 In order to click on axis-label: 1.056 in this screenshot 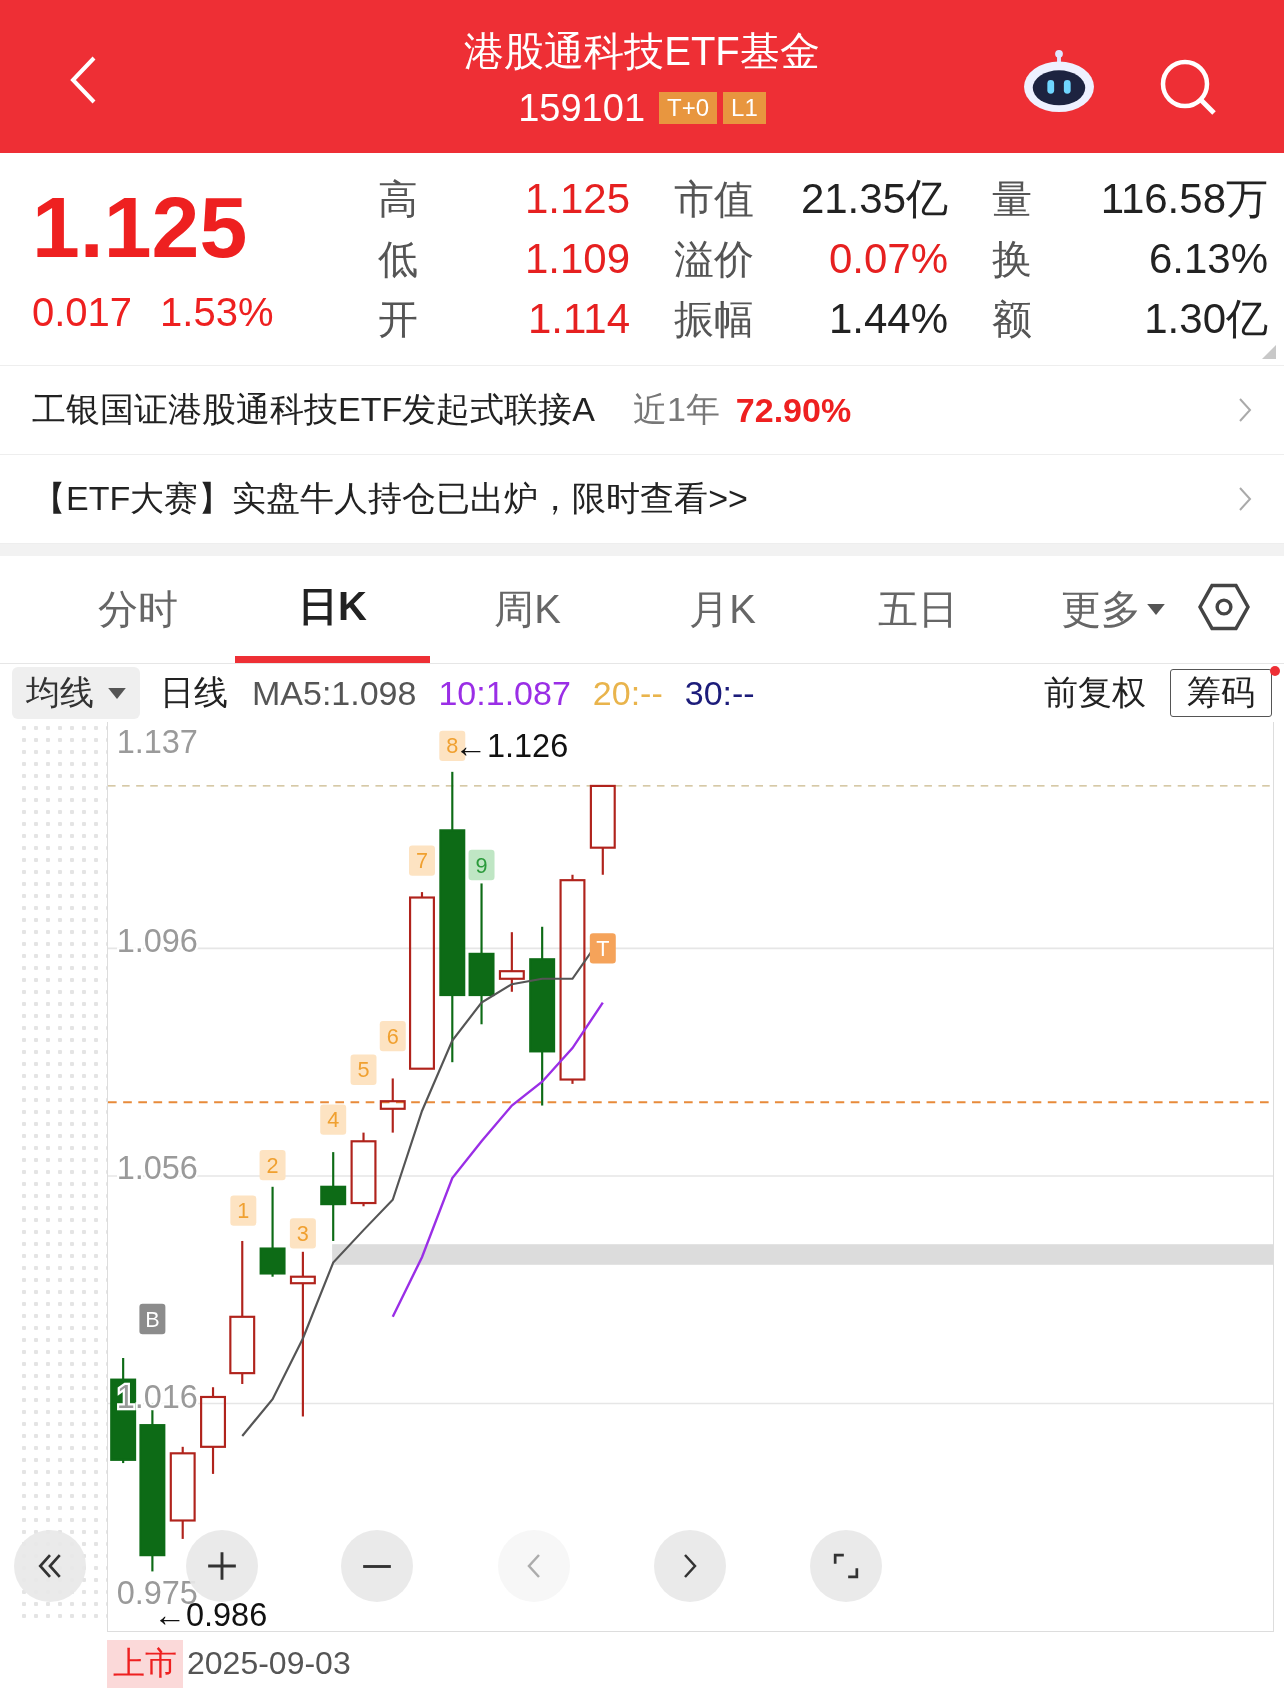, I will do `click(157, 1168)`.